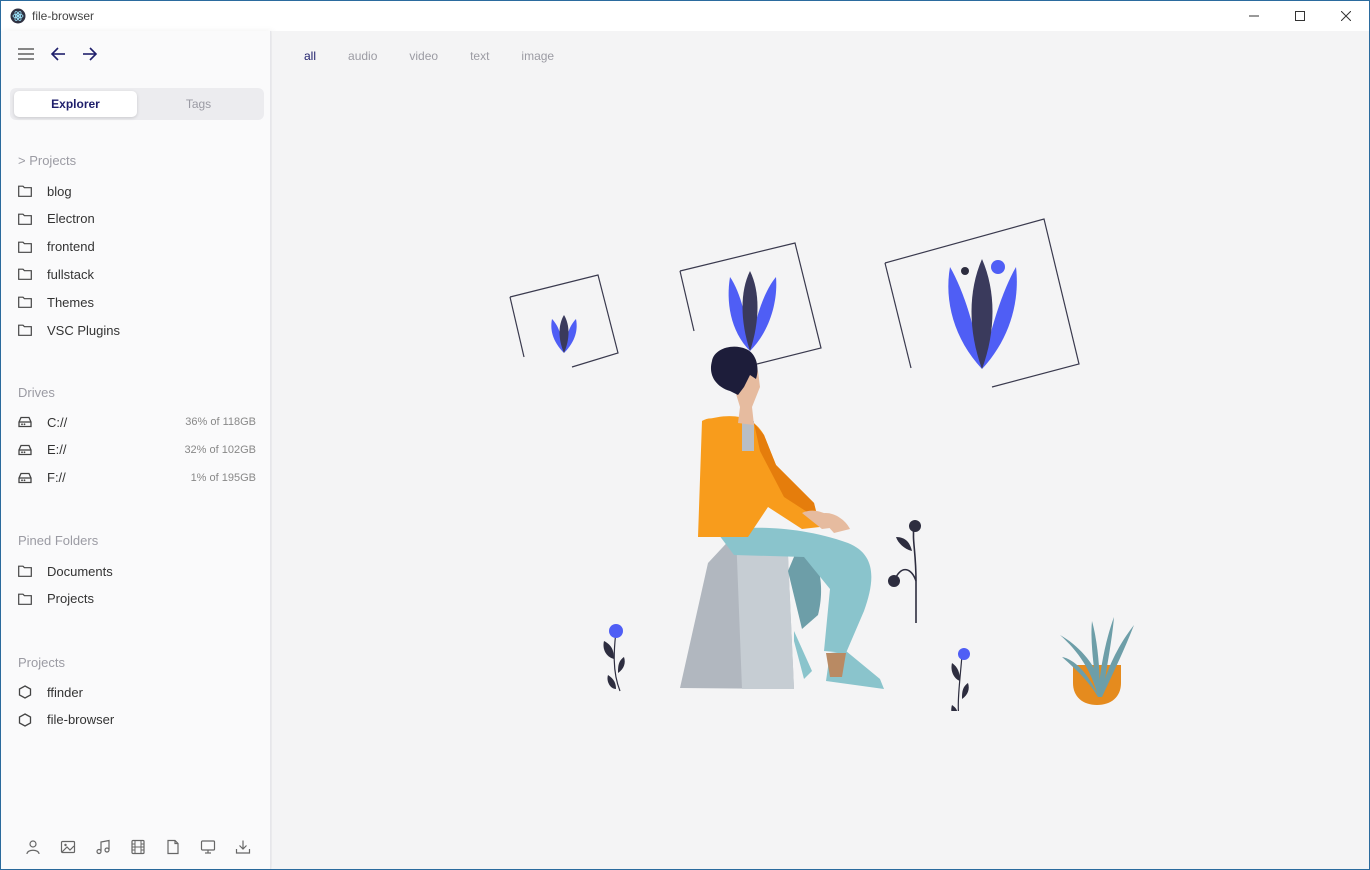 The height and width of the screenshot is (870, 1370). I want to click on bottom-category-bar, so click(138, 847).